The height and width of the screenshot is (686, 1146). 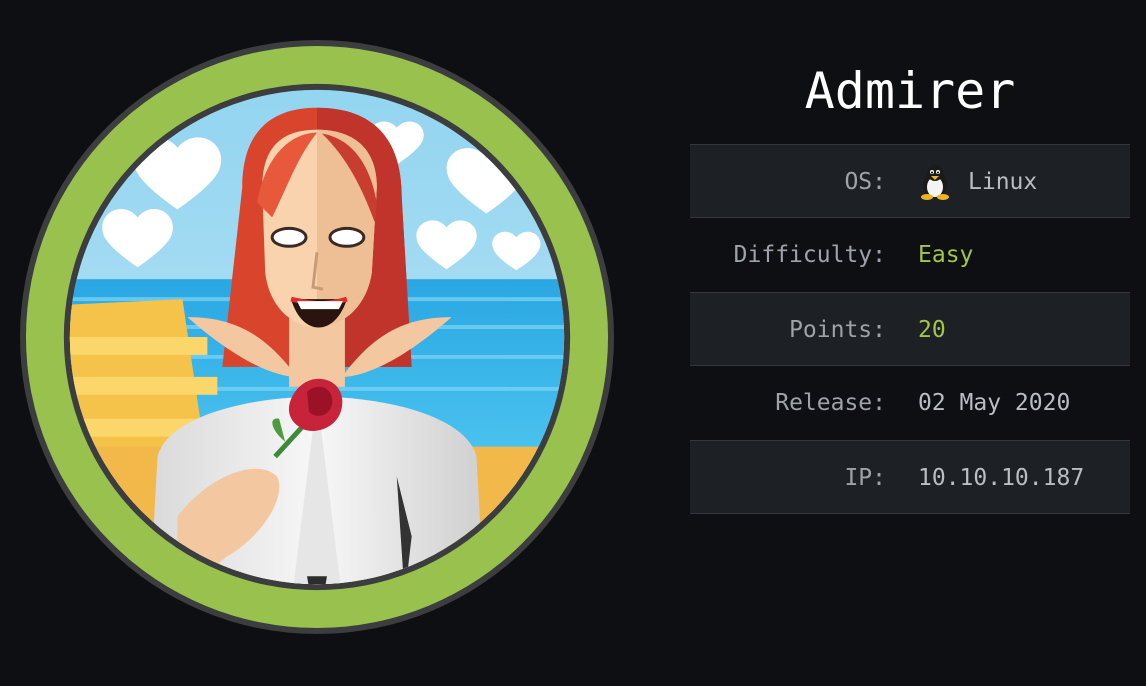 I want to click on difficulty-label: Difficulty:, so click(x=809, y=255).